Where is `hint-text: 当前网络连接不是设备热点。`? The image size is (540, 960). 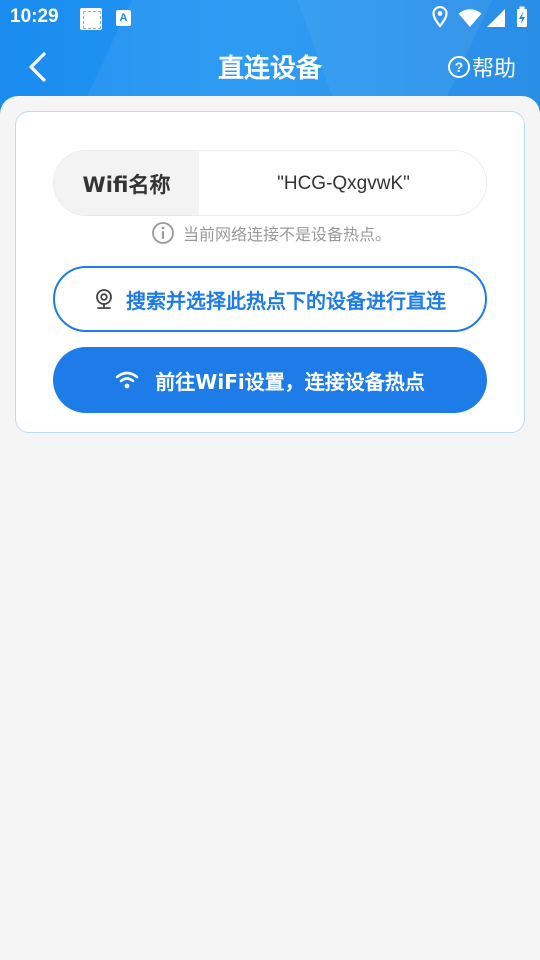
hint-text: 当前网络连接不是设备热点。 is located at coordinates (286, 234).